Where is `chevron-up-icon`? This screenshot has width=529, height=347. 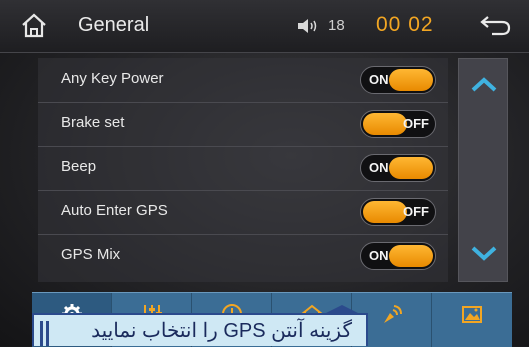
chevron-up-icon is located at coordinates (484, 84).